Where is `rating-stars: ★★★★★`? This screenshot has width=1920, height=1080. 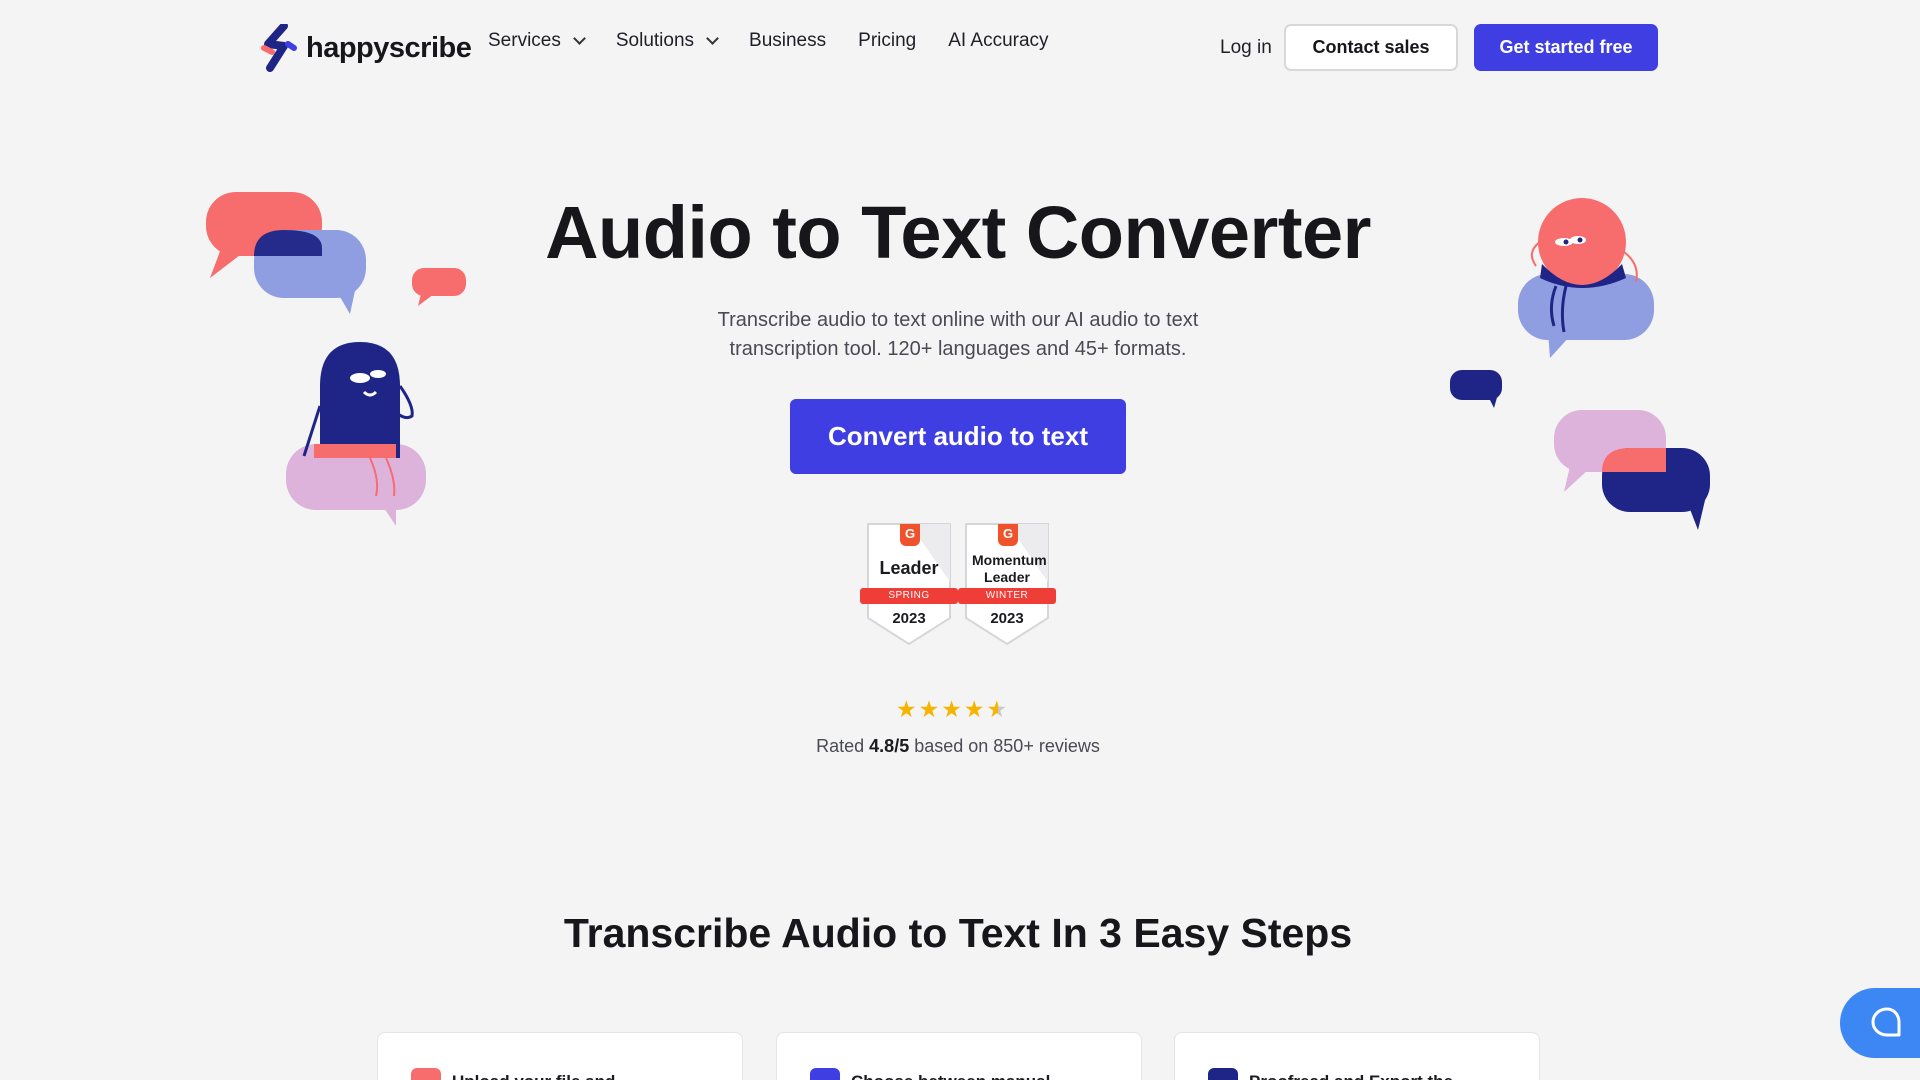 rating-stars: ★★★★★ is located at coordinates (956, 709).